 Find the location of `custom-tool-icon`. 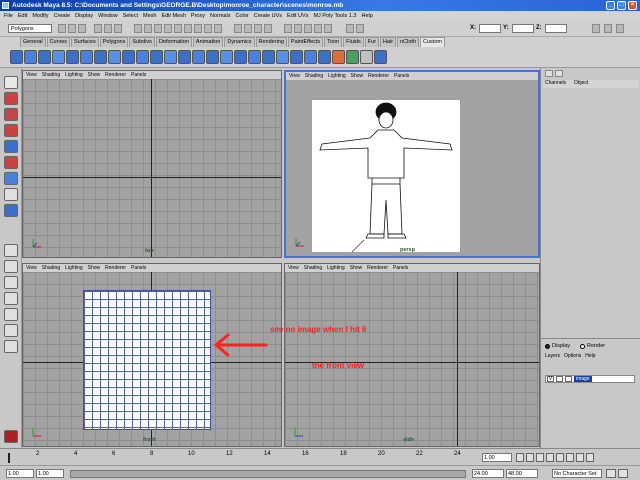

custom-tool-icon is located at coordinates (380, 57).